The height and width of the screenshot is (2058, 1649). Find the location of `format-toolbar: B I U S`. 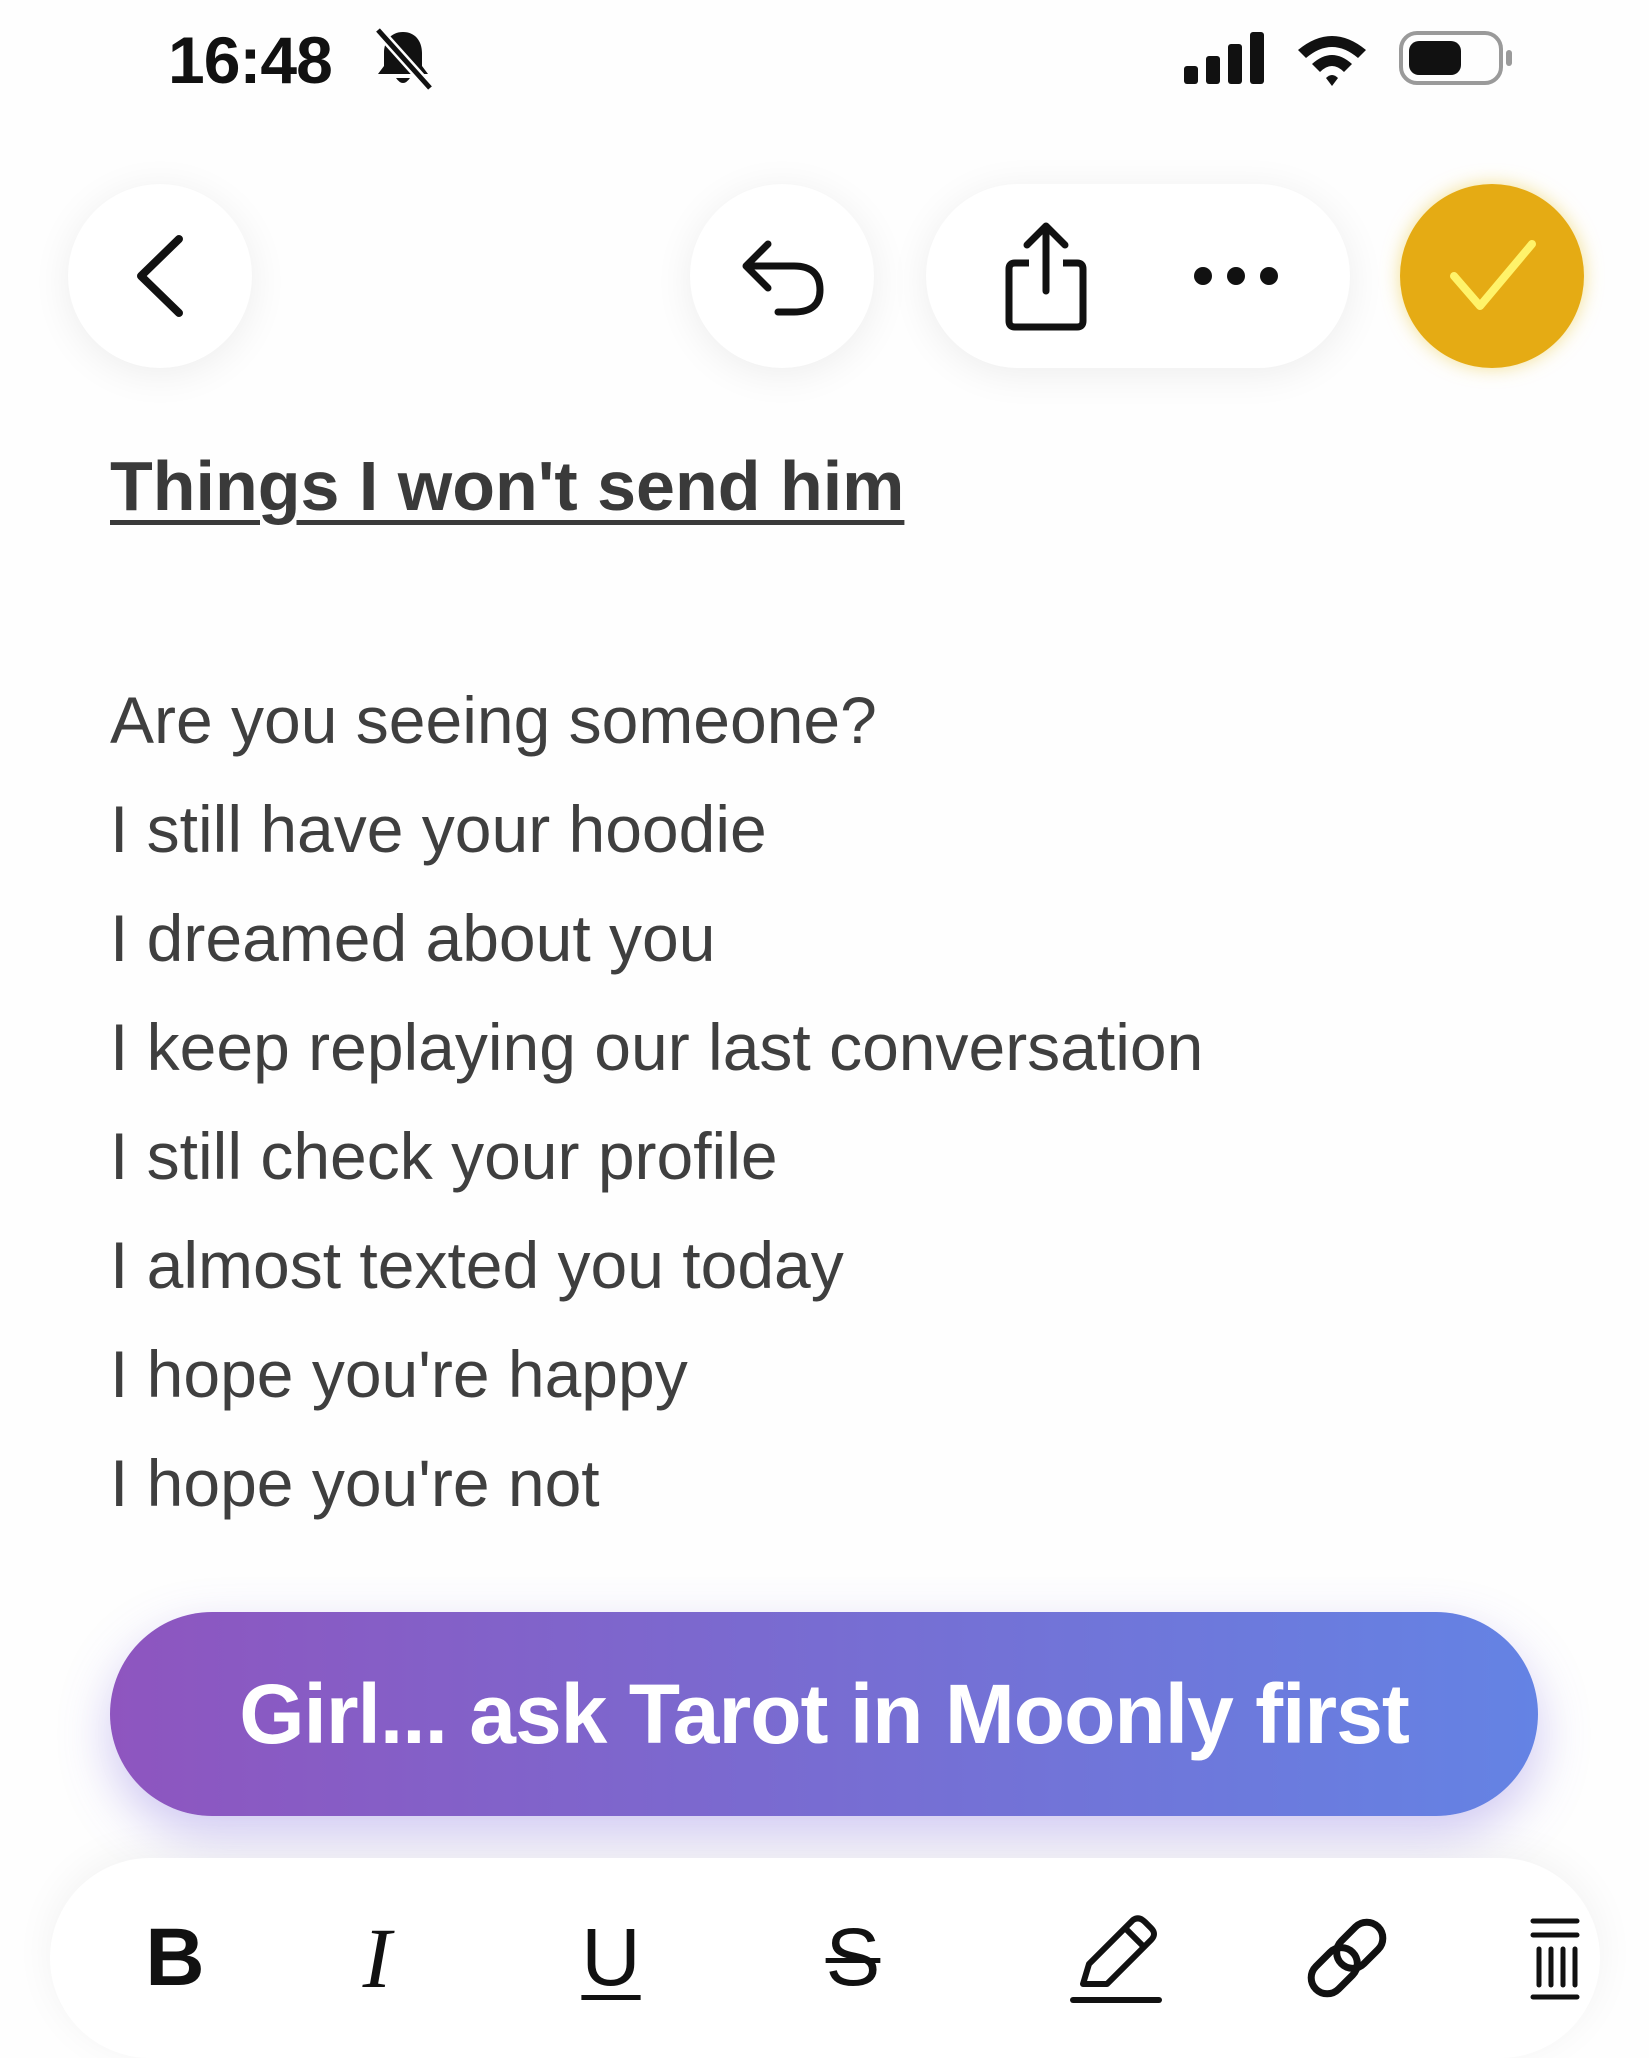

format-toolbar: B I U S is located at coordinates (825, 1958).